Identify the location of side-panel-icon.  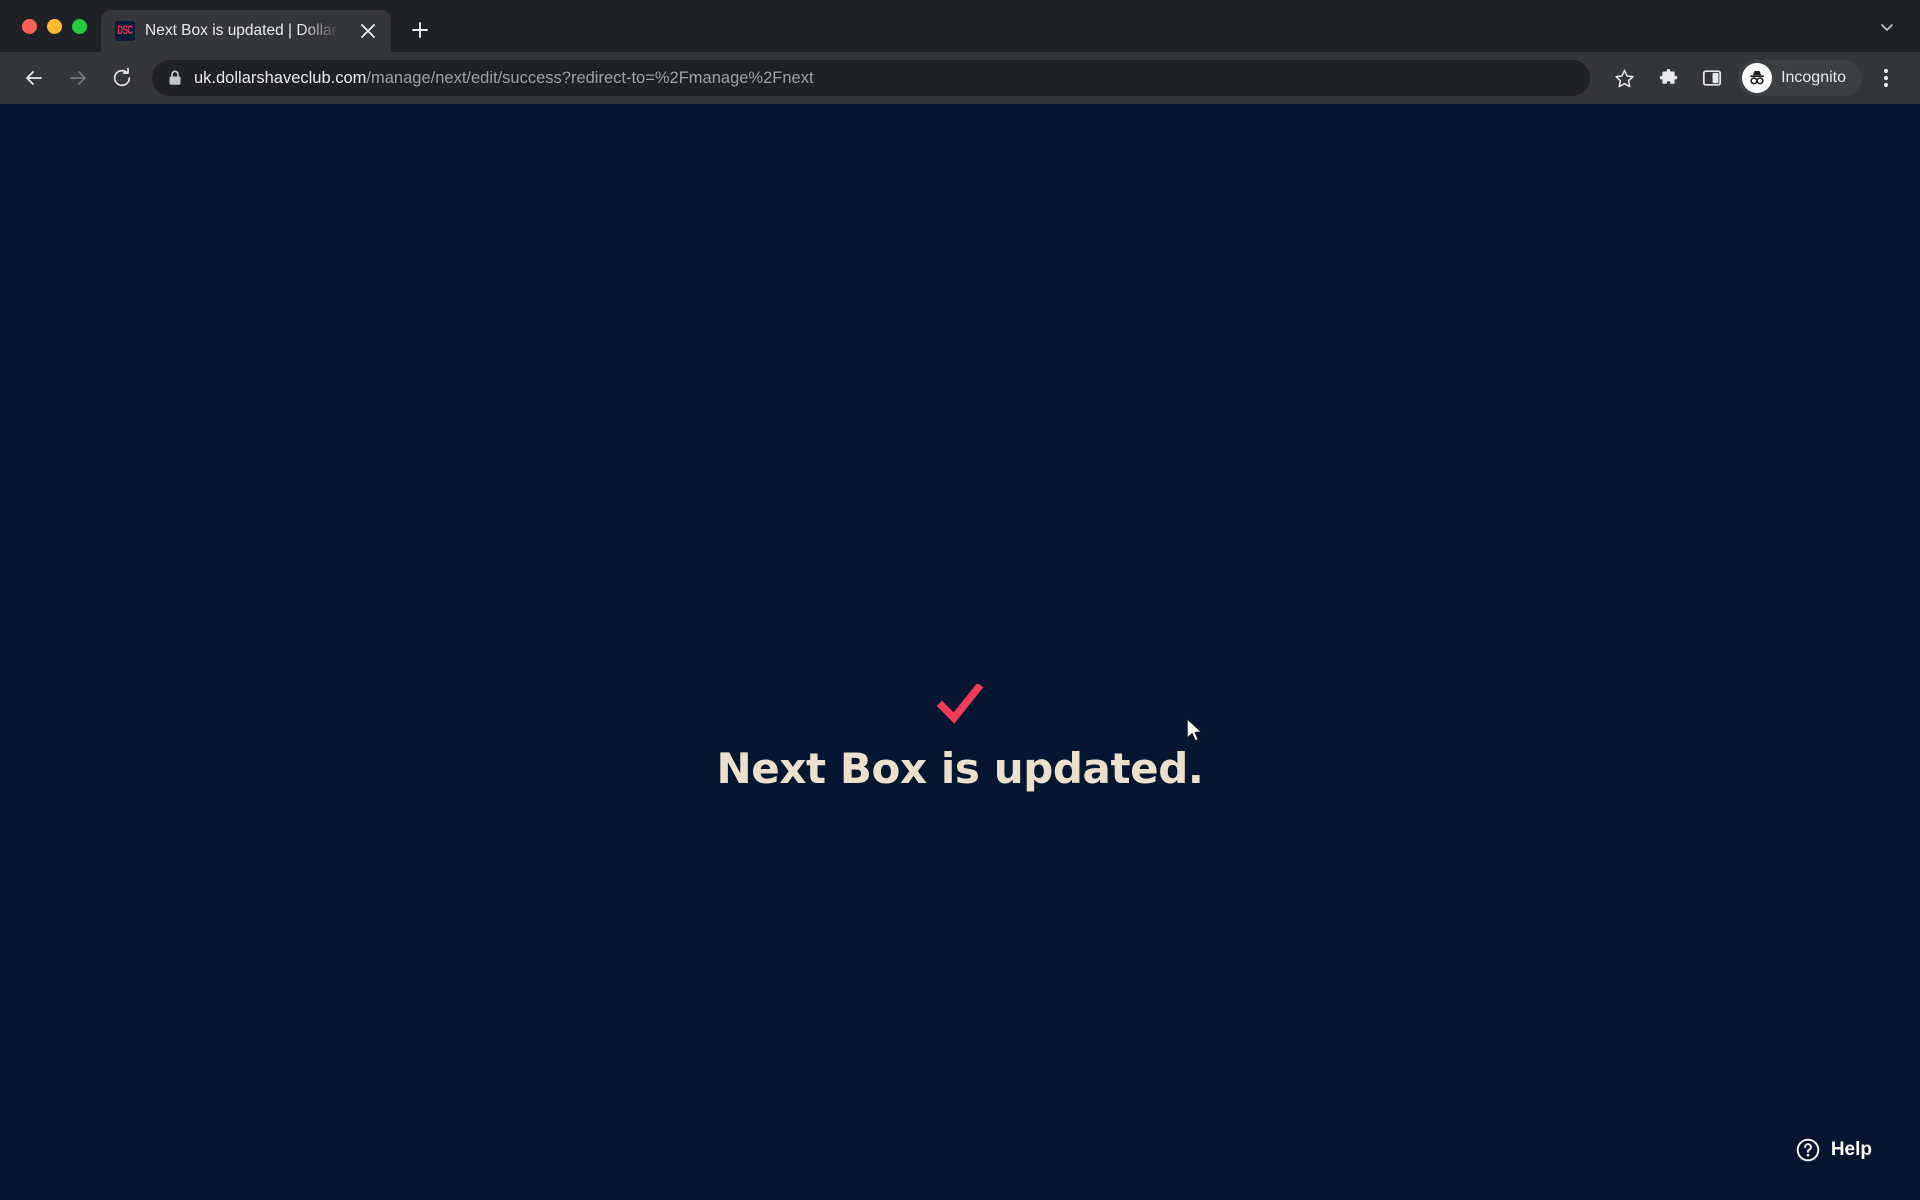
(1712, 78).